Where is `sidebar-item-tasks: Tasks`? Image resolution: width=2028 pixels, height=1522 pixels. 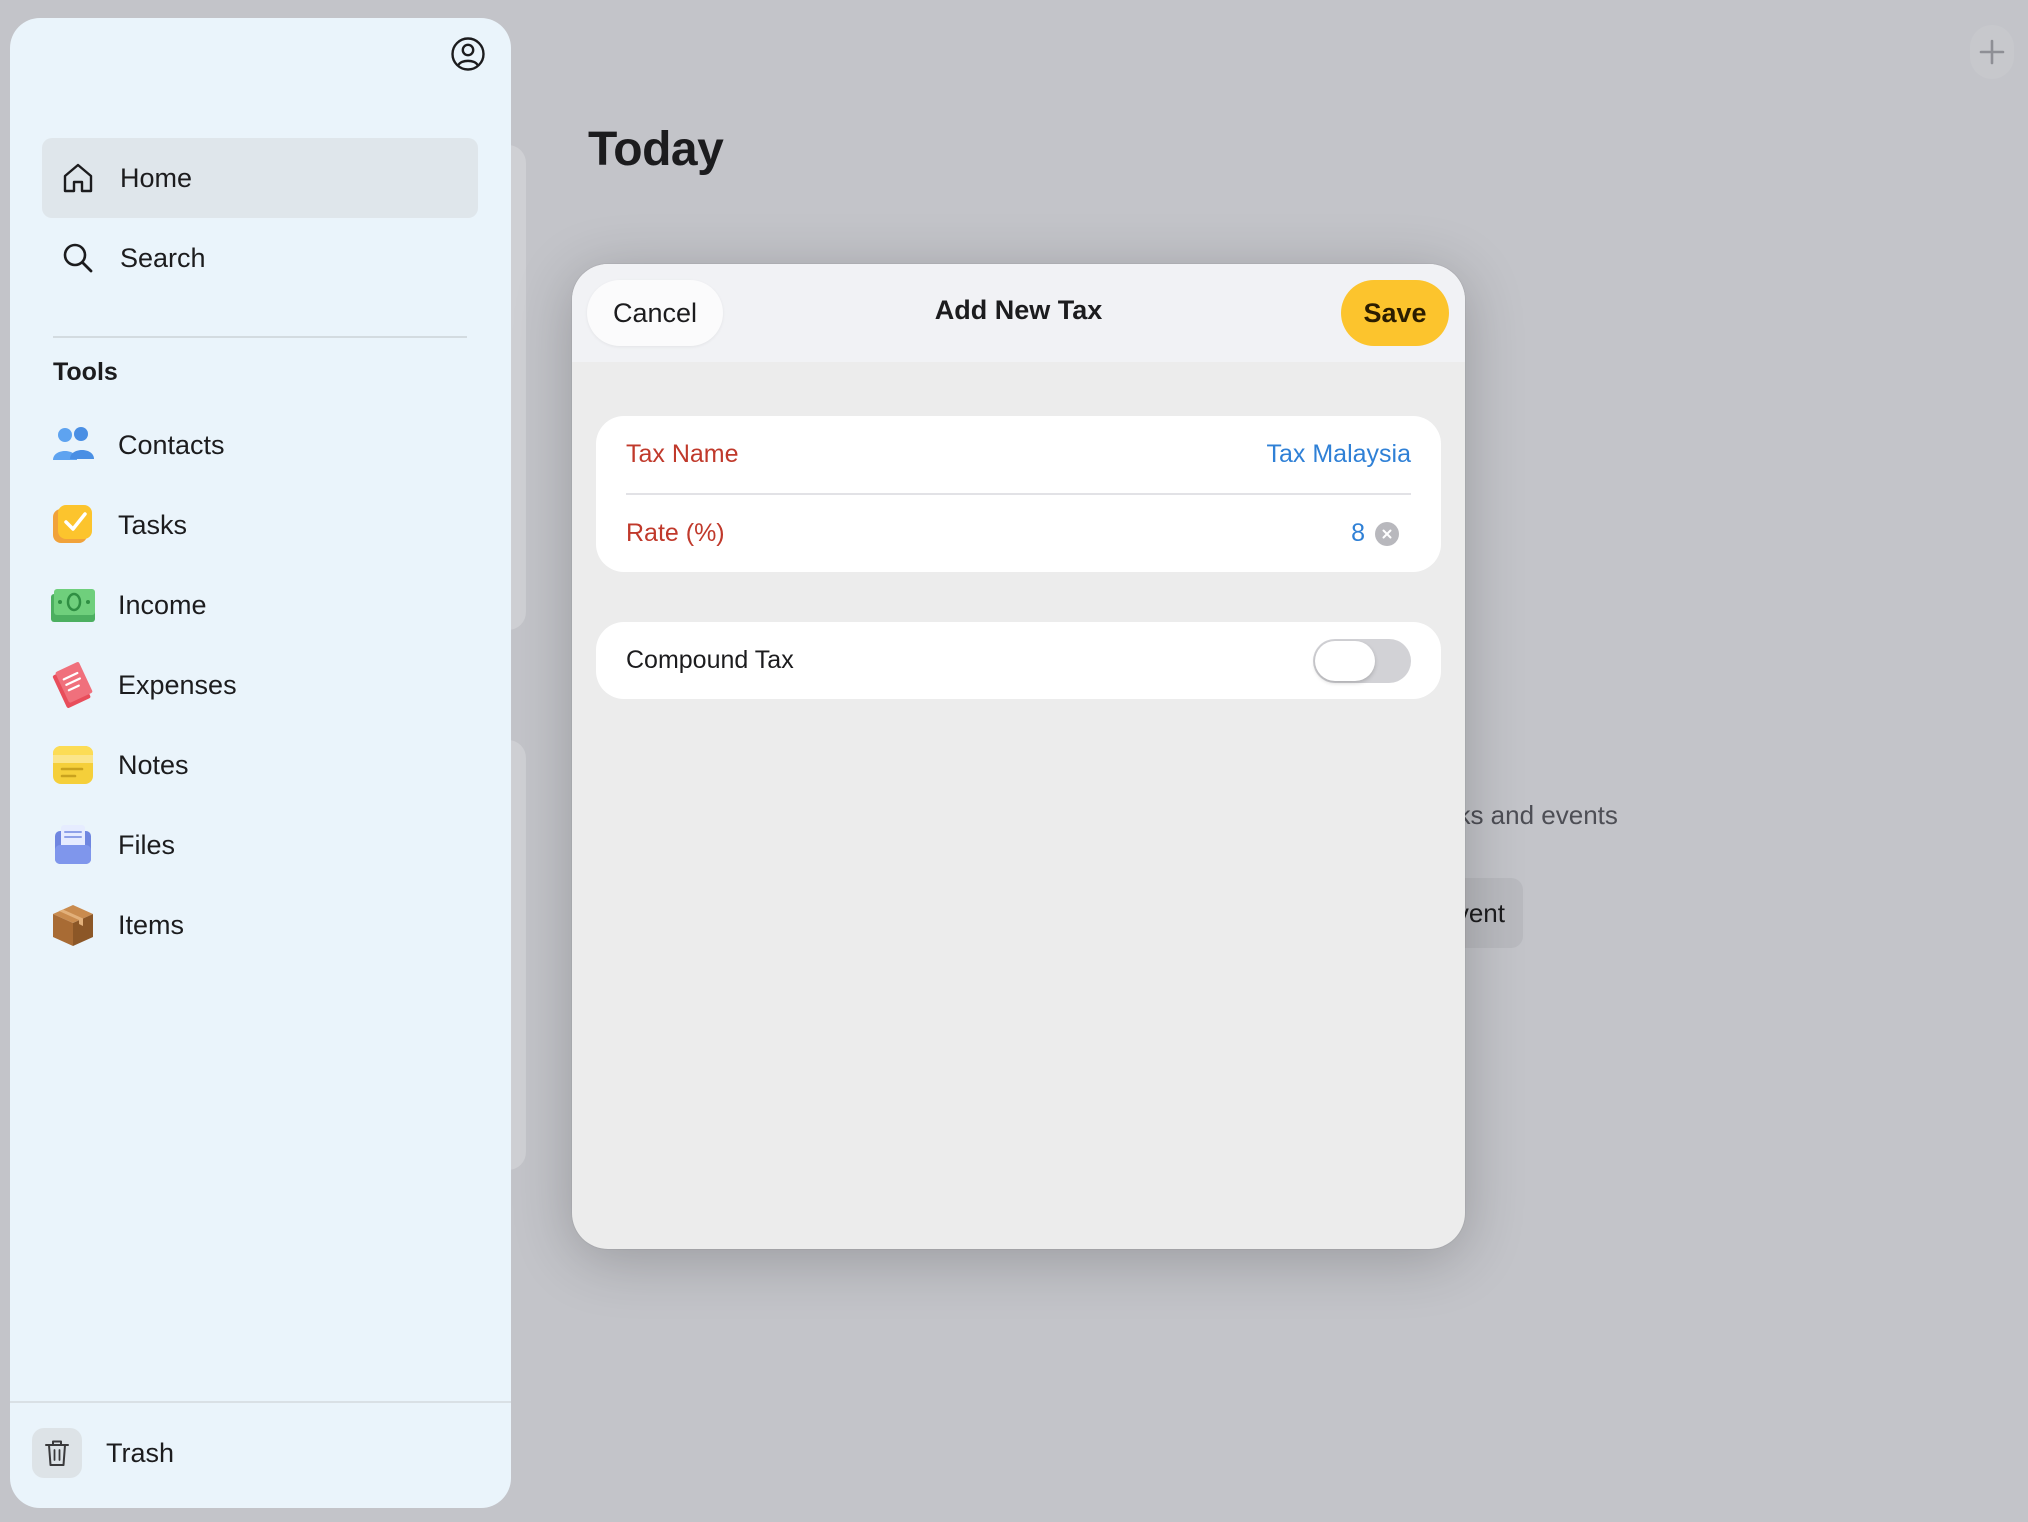 sidebar-item-tasks: Tasks is located at coordinates (260, 525).